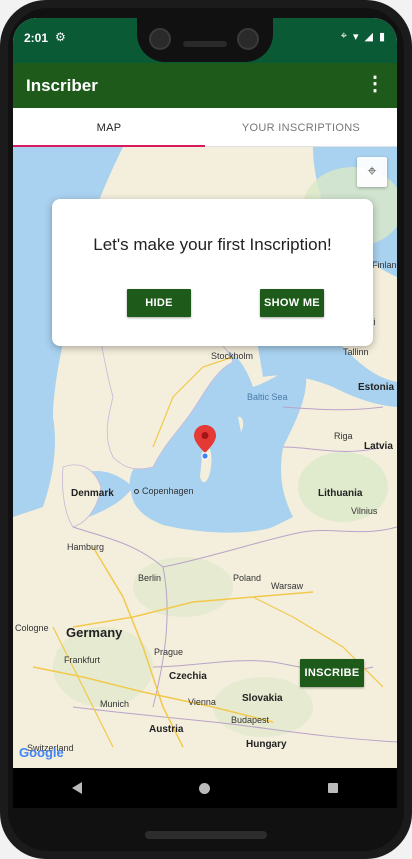  I want to click on location-icon: ⌖, so click(343, 36).